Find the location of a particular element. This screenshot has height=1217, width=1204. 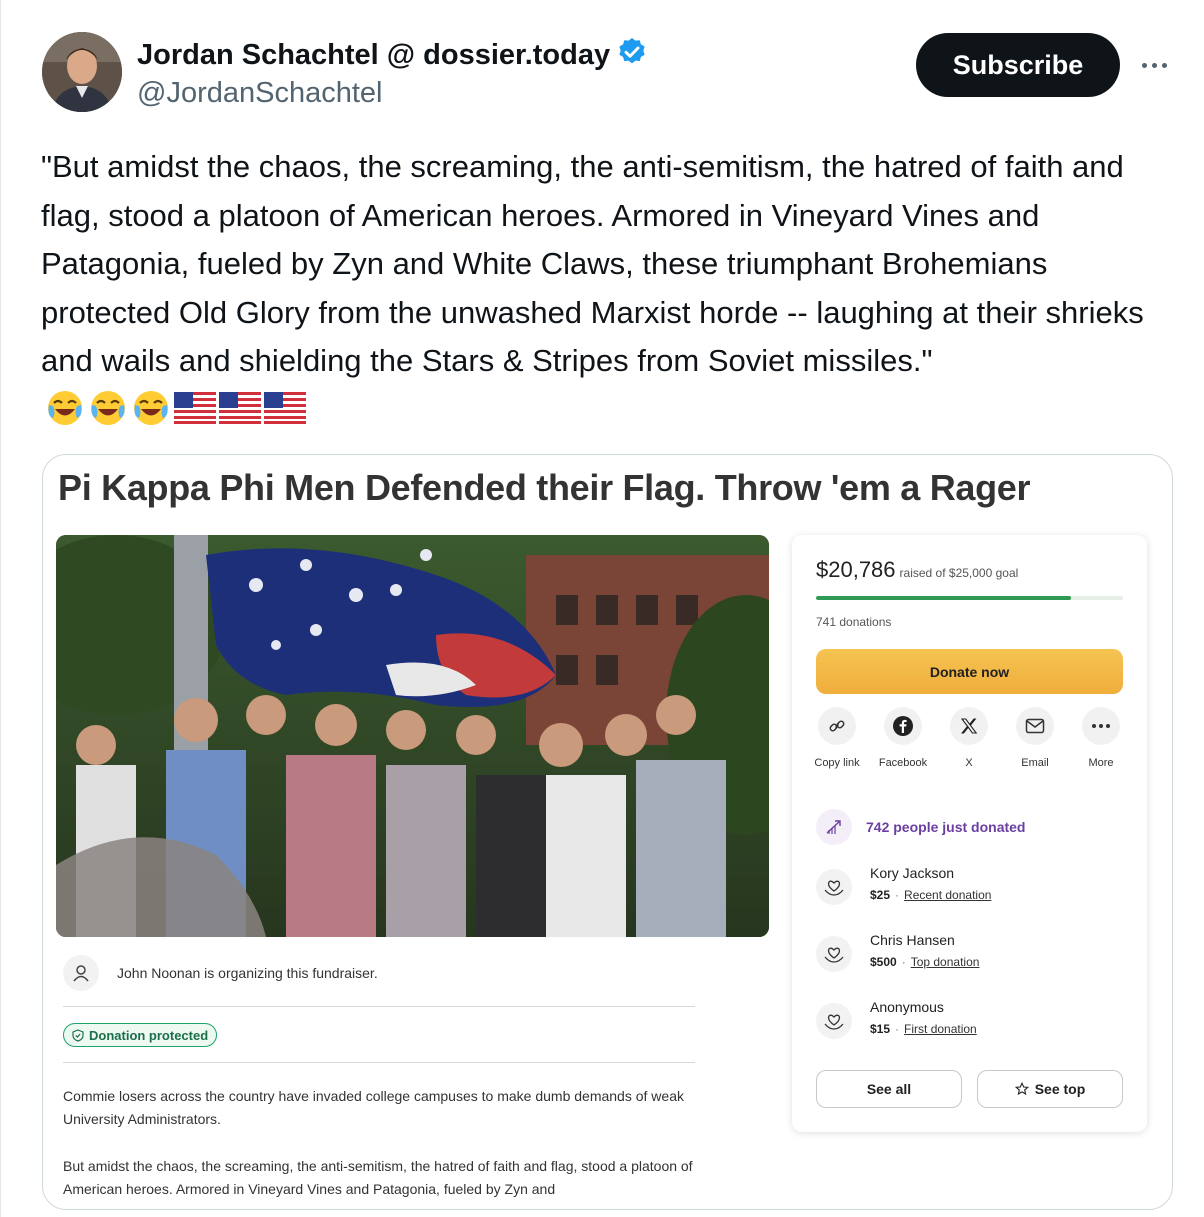

donor-name: Anonymous is located at coordinates (907, 1007).